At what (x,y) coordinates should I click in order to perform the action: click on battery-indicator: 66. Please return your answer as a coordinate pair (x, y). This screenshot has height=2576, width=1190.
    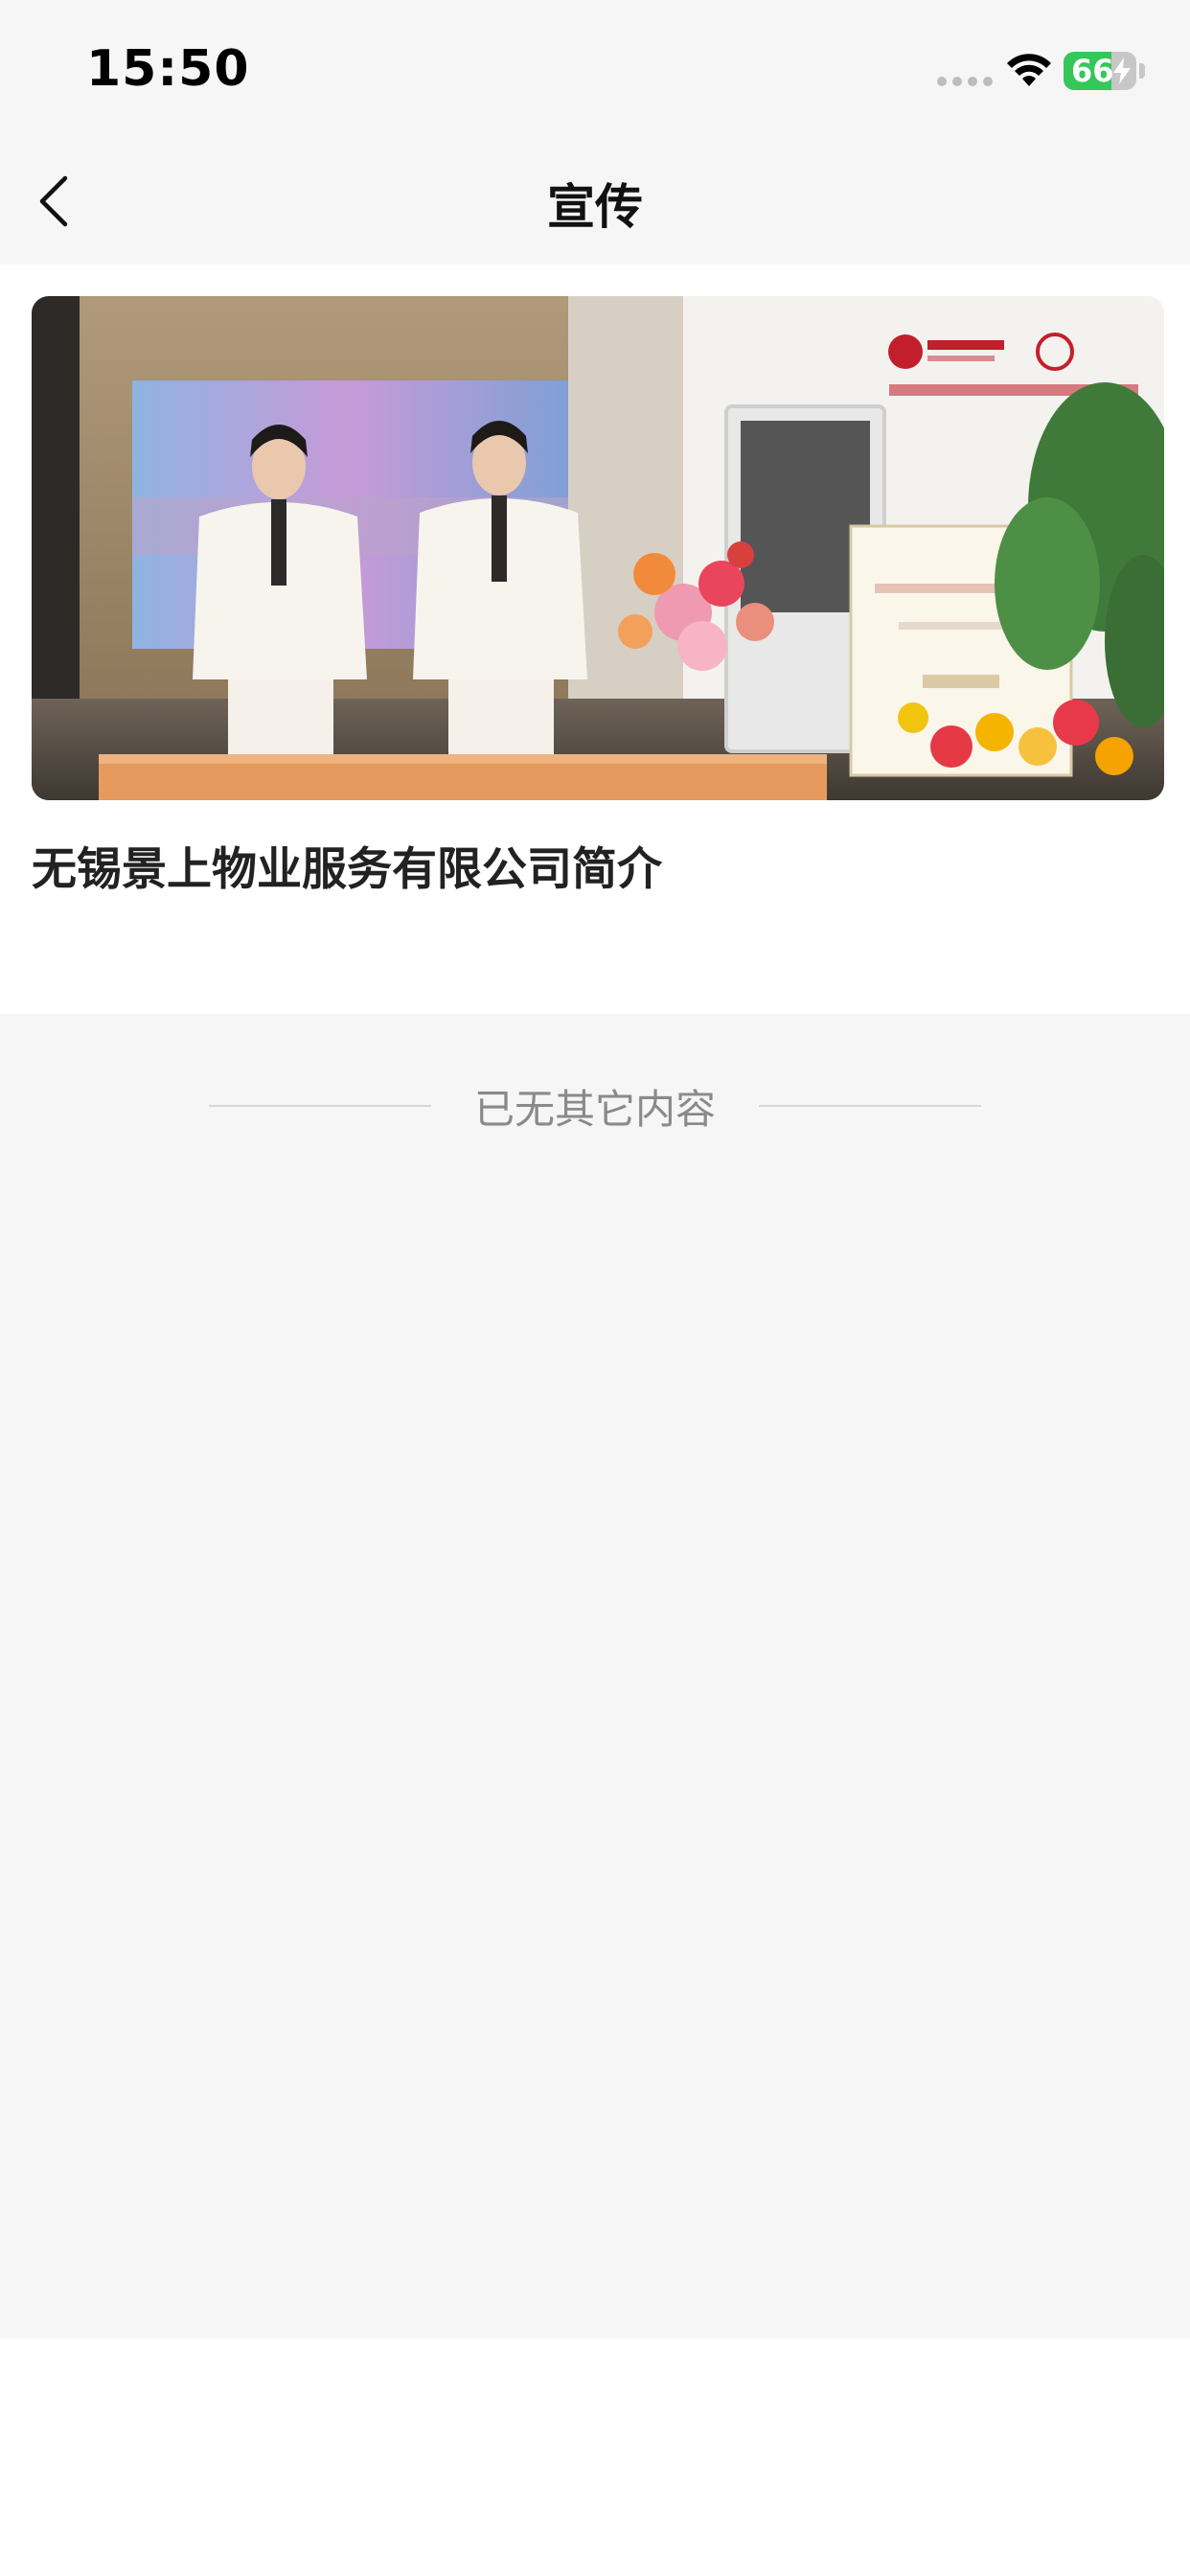
    Looking at the image, I should click on (1100, 71).